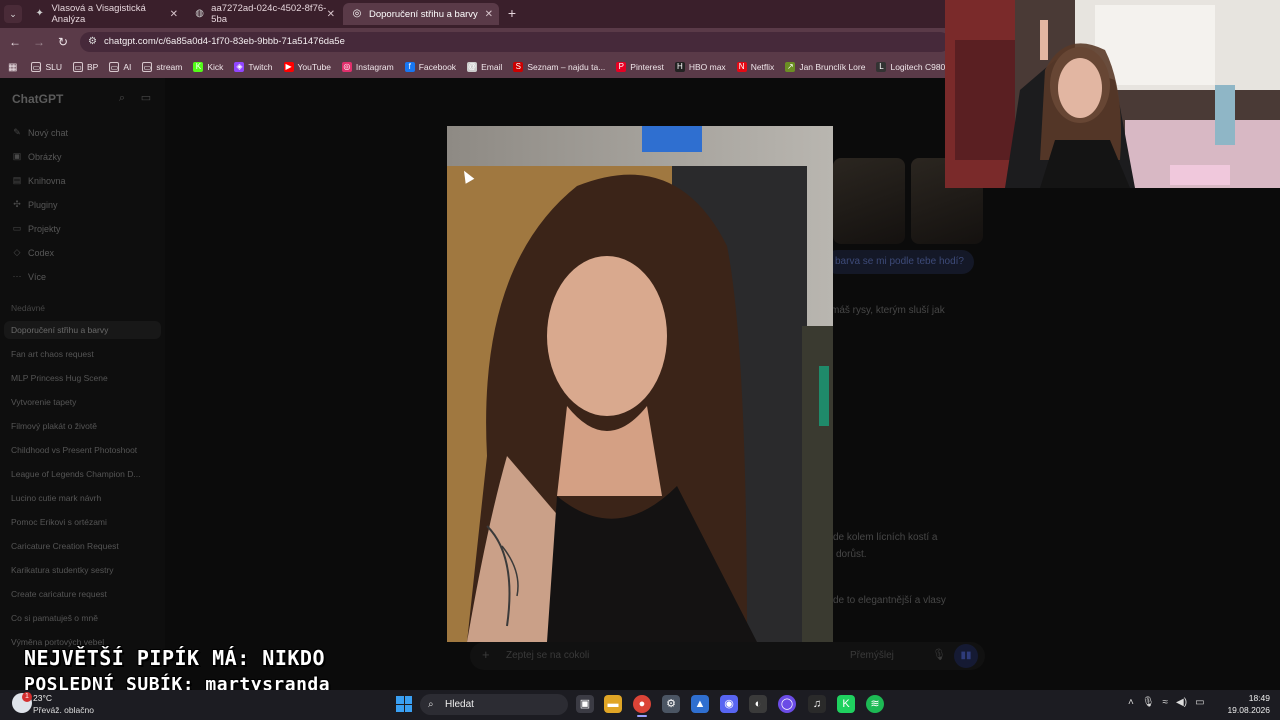  Describe the element at coordinates (613, 704) in the screenshot. I see `file-explorer-icon: ▬` at that location.